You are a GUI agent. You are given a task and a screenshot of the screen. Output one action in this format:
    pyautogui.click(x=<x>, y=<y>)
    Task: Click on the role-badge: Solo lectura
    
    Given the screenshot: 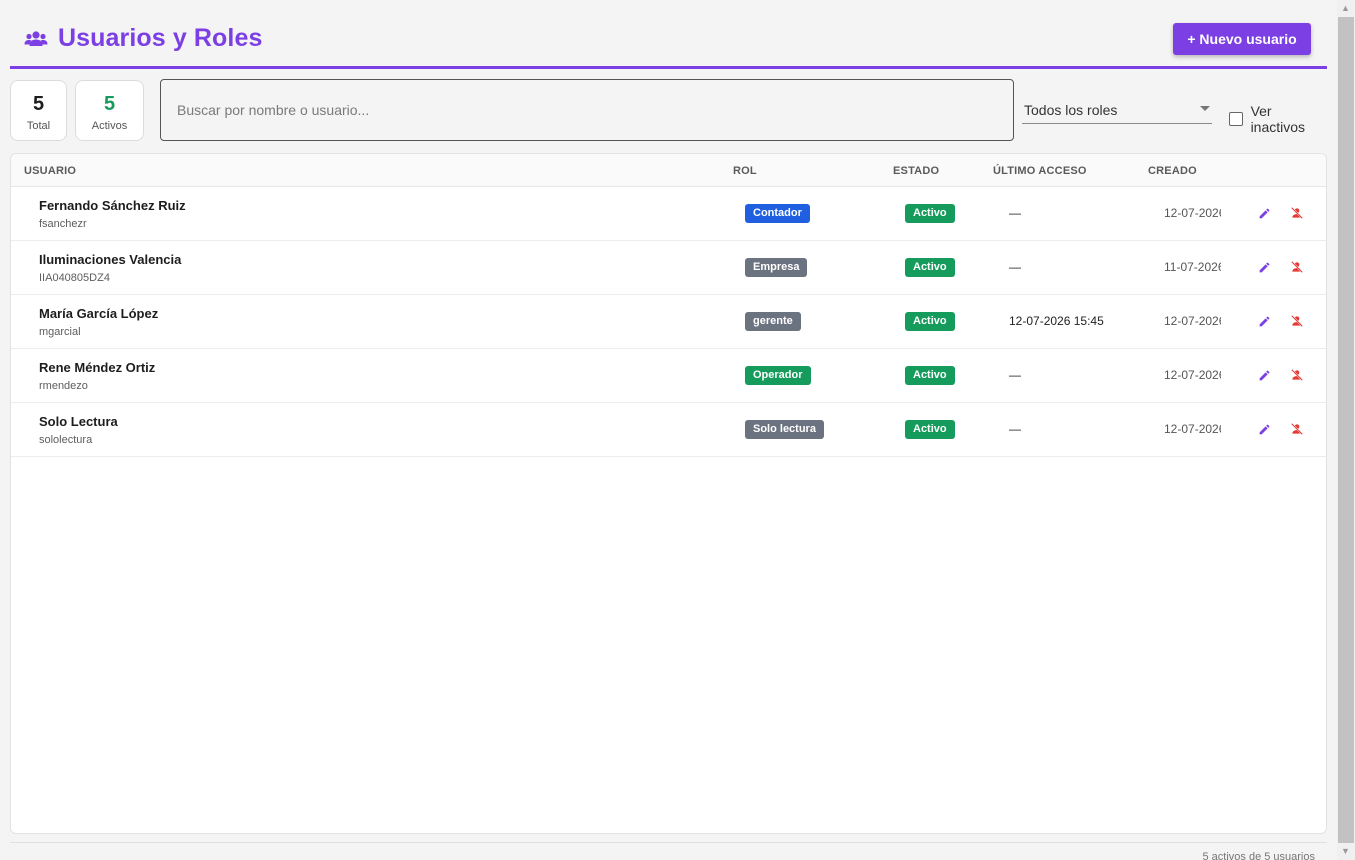 What is the action you would take?
    pyautogui.click(x=784, y=429)
    